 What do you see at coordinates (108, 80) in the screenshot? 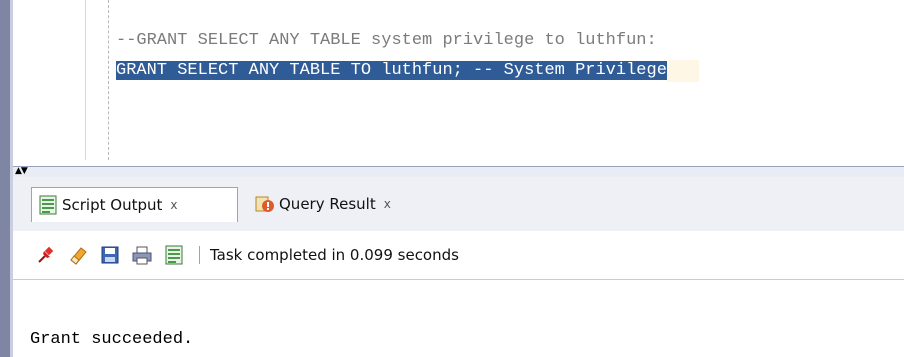
I see `indent-guide` at bounding box center [108, 80].